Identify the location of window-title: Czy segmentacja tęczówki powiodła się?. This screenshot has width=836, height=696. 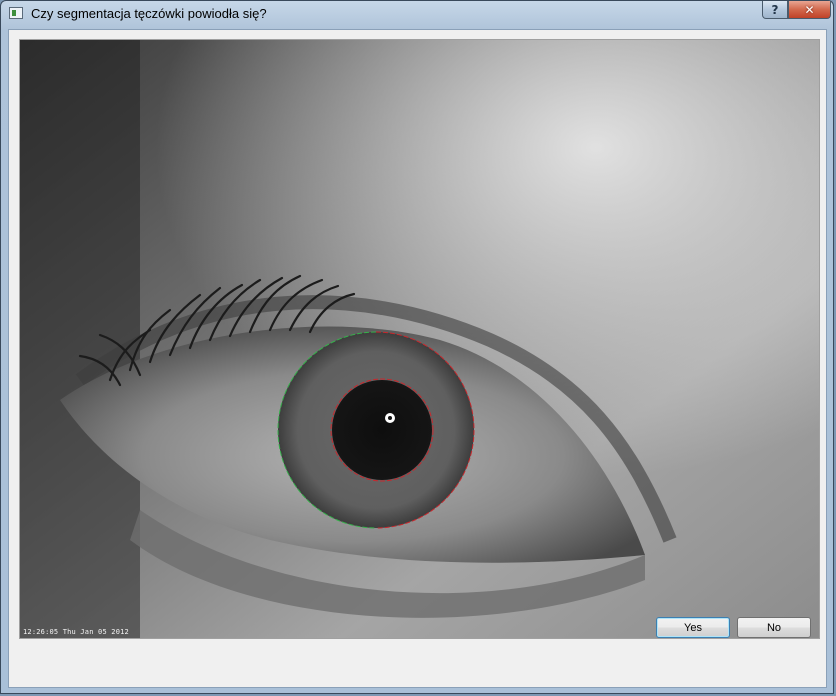
(149, 13).